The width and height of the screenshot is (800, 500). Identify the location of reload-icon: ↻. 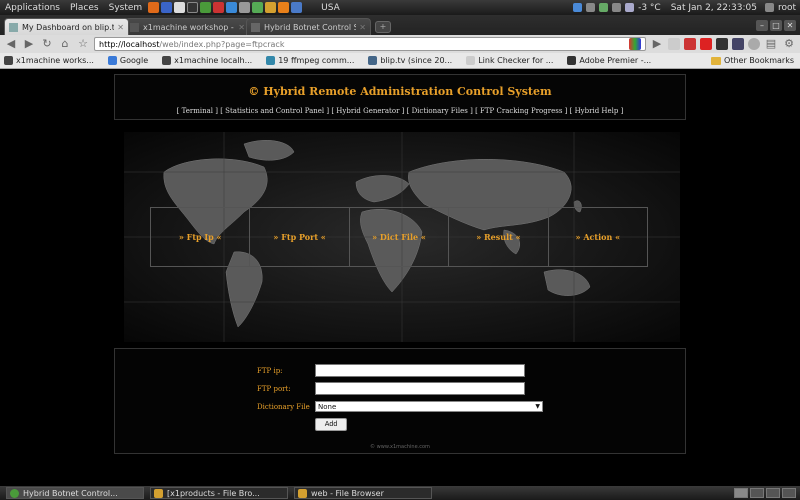
(47, 44).